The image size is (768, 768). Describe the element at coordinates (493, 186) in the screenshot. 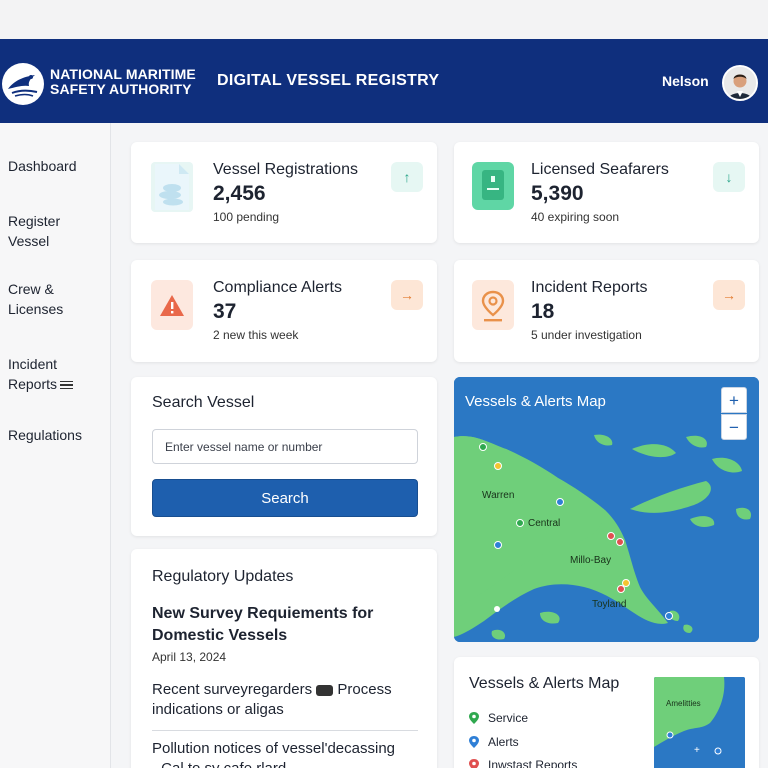

I see `license-icon` at that location.